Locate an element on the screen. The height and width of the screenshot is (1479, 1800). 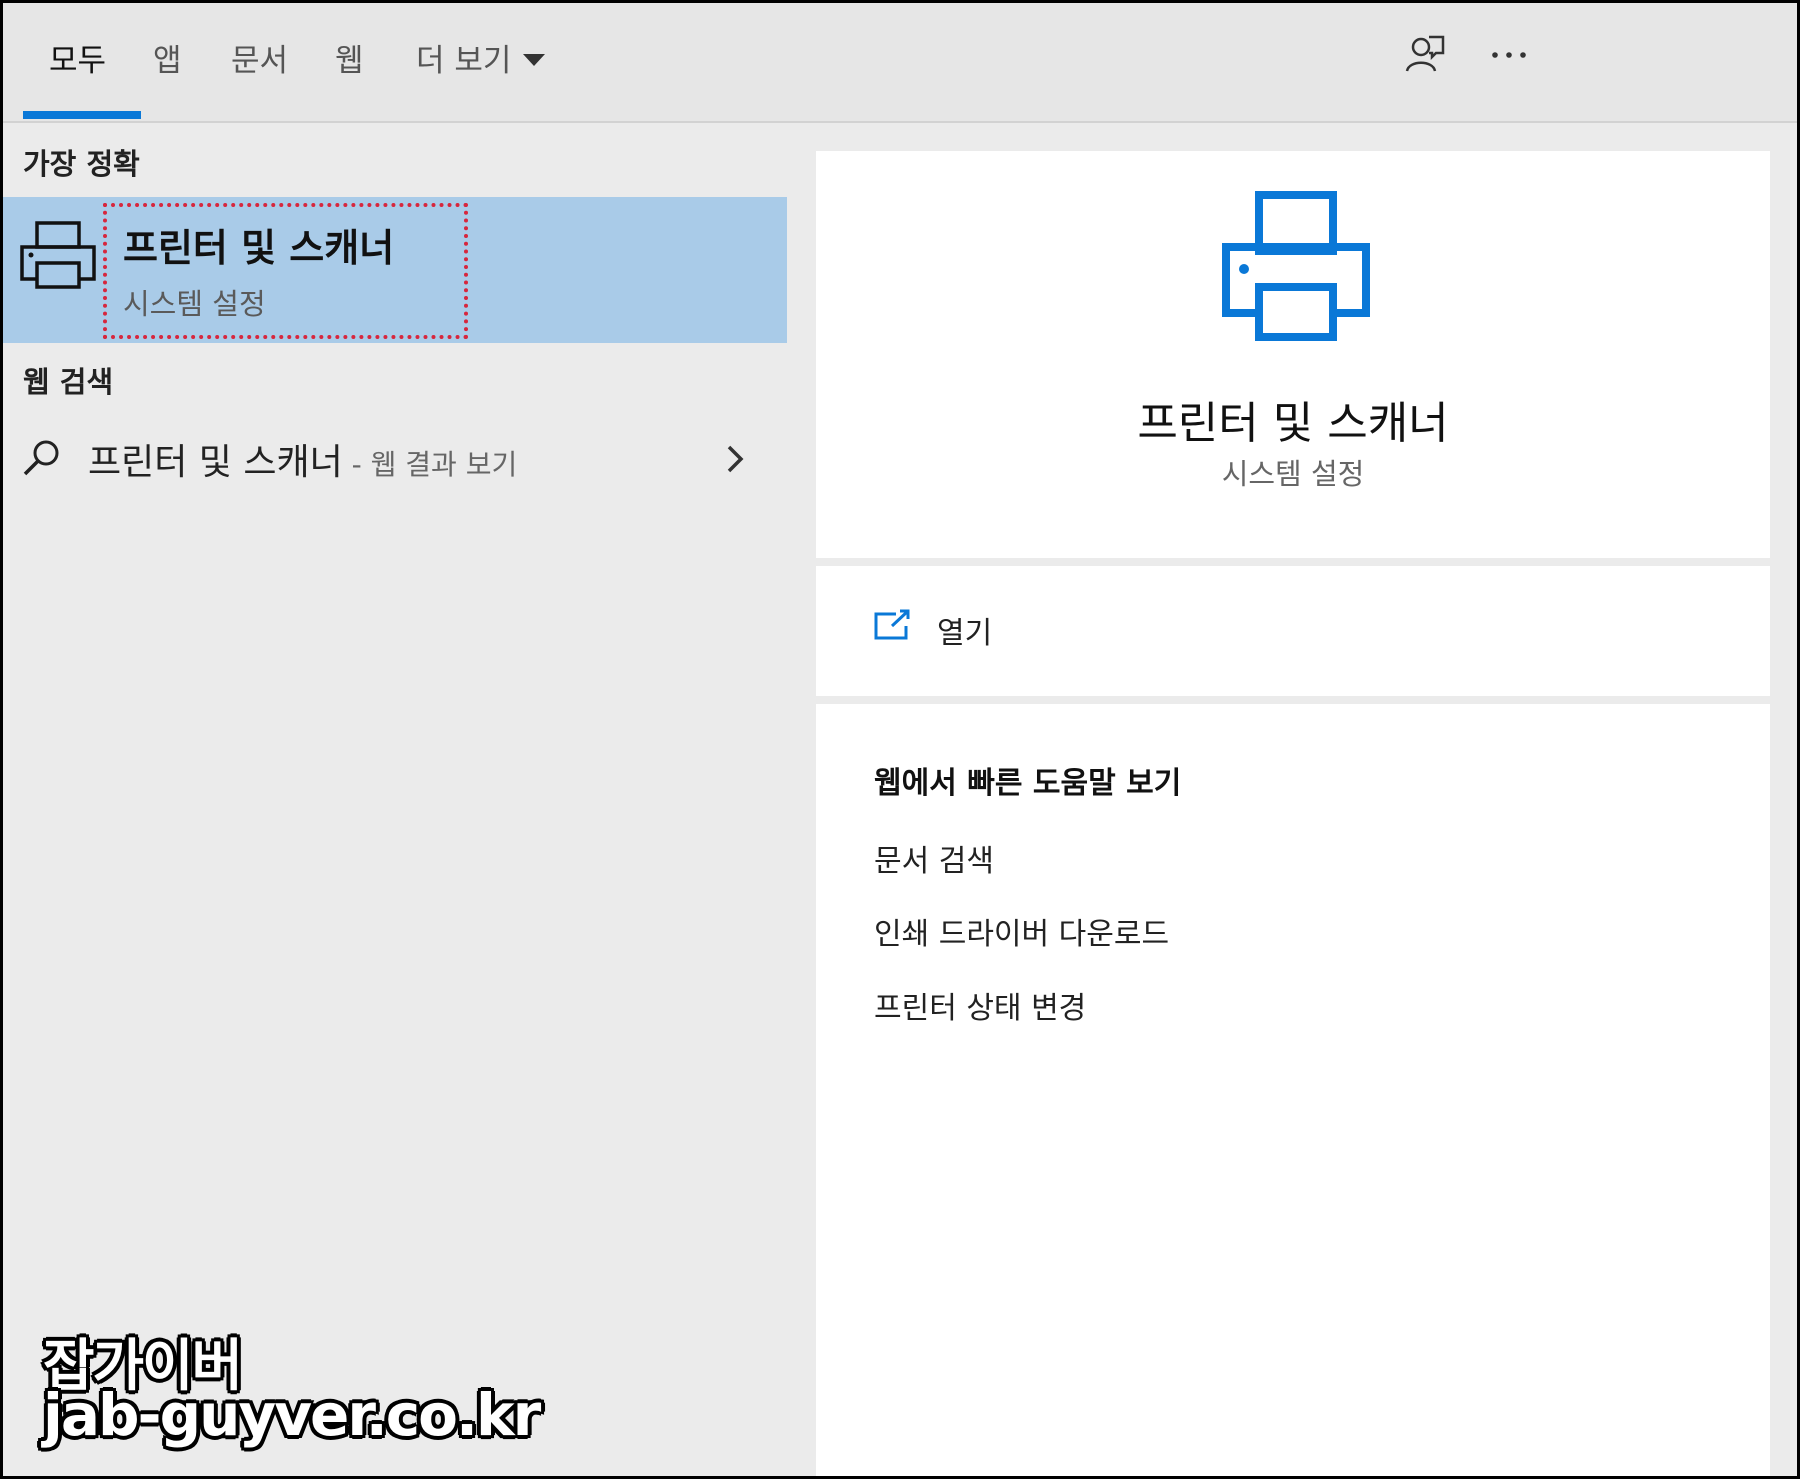
best-match-result: 프린터 및 스캐너 시스템 설정 is located at coordinates (395, 270).